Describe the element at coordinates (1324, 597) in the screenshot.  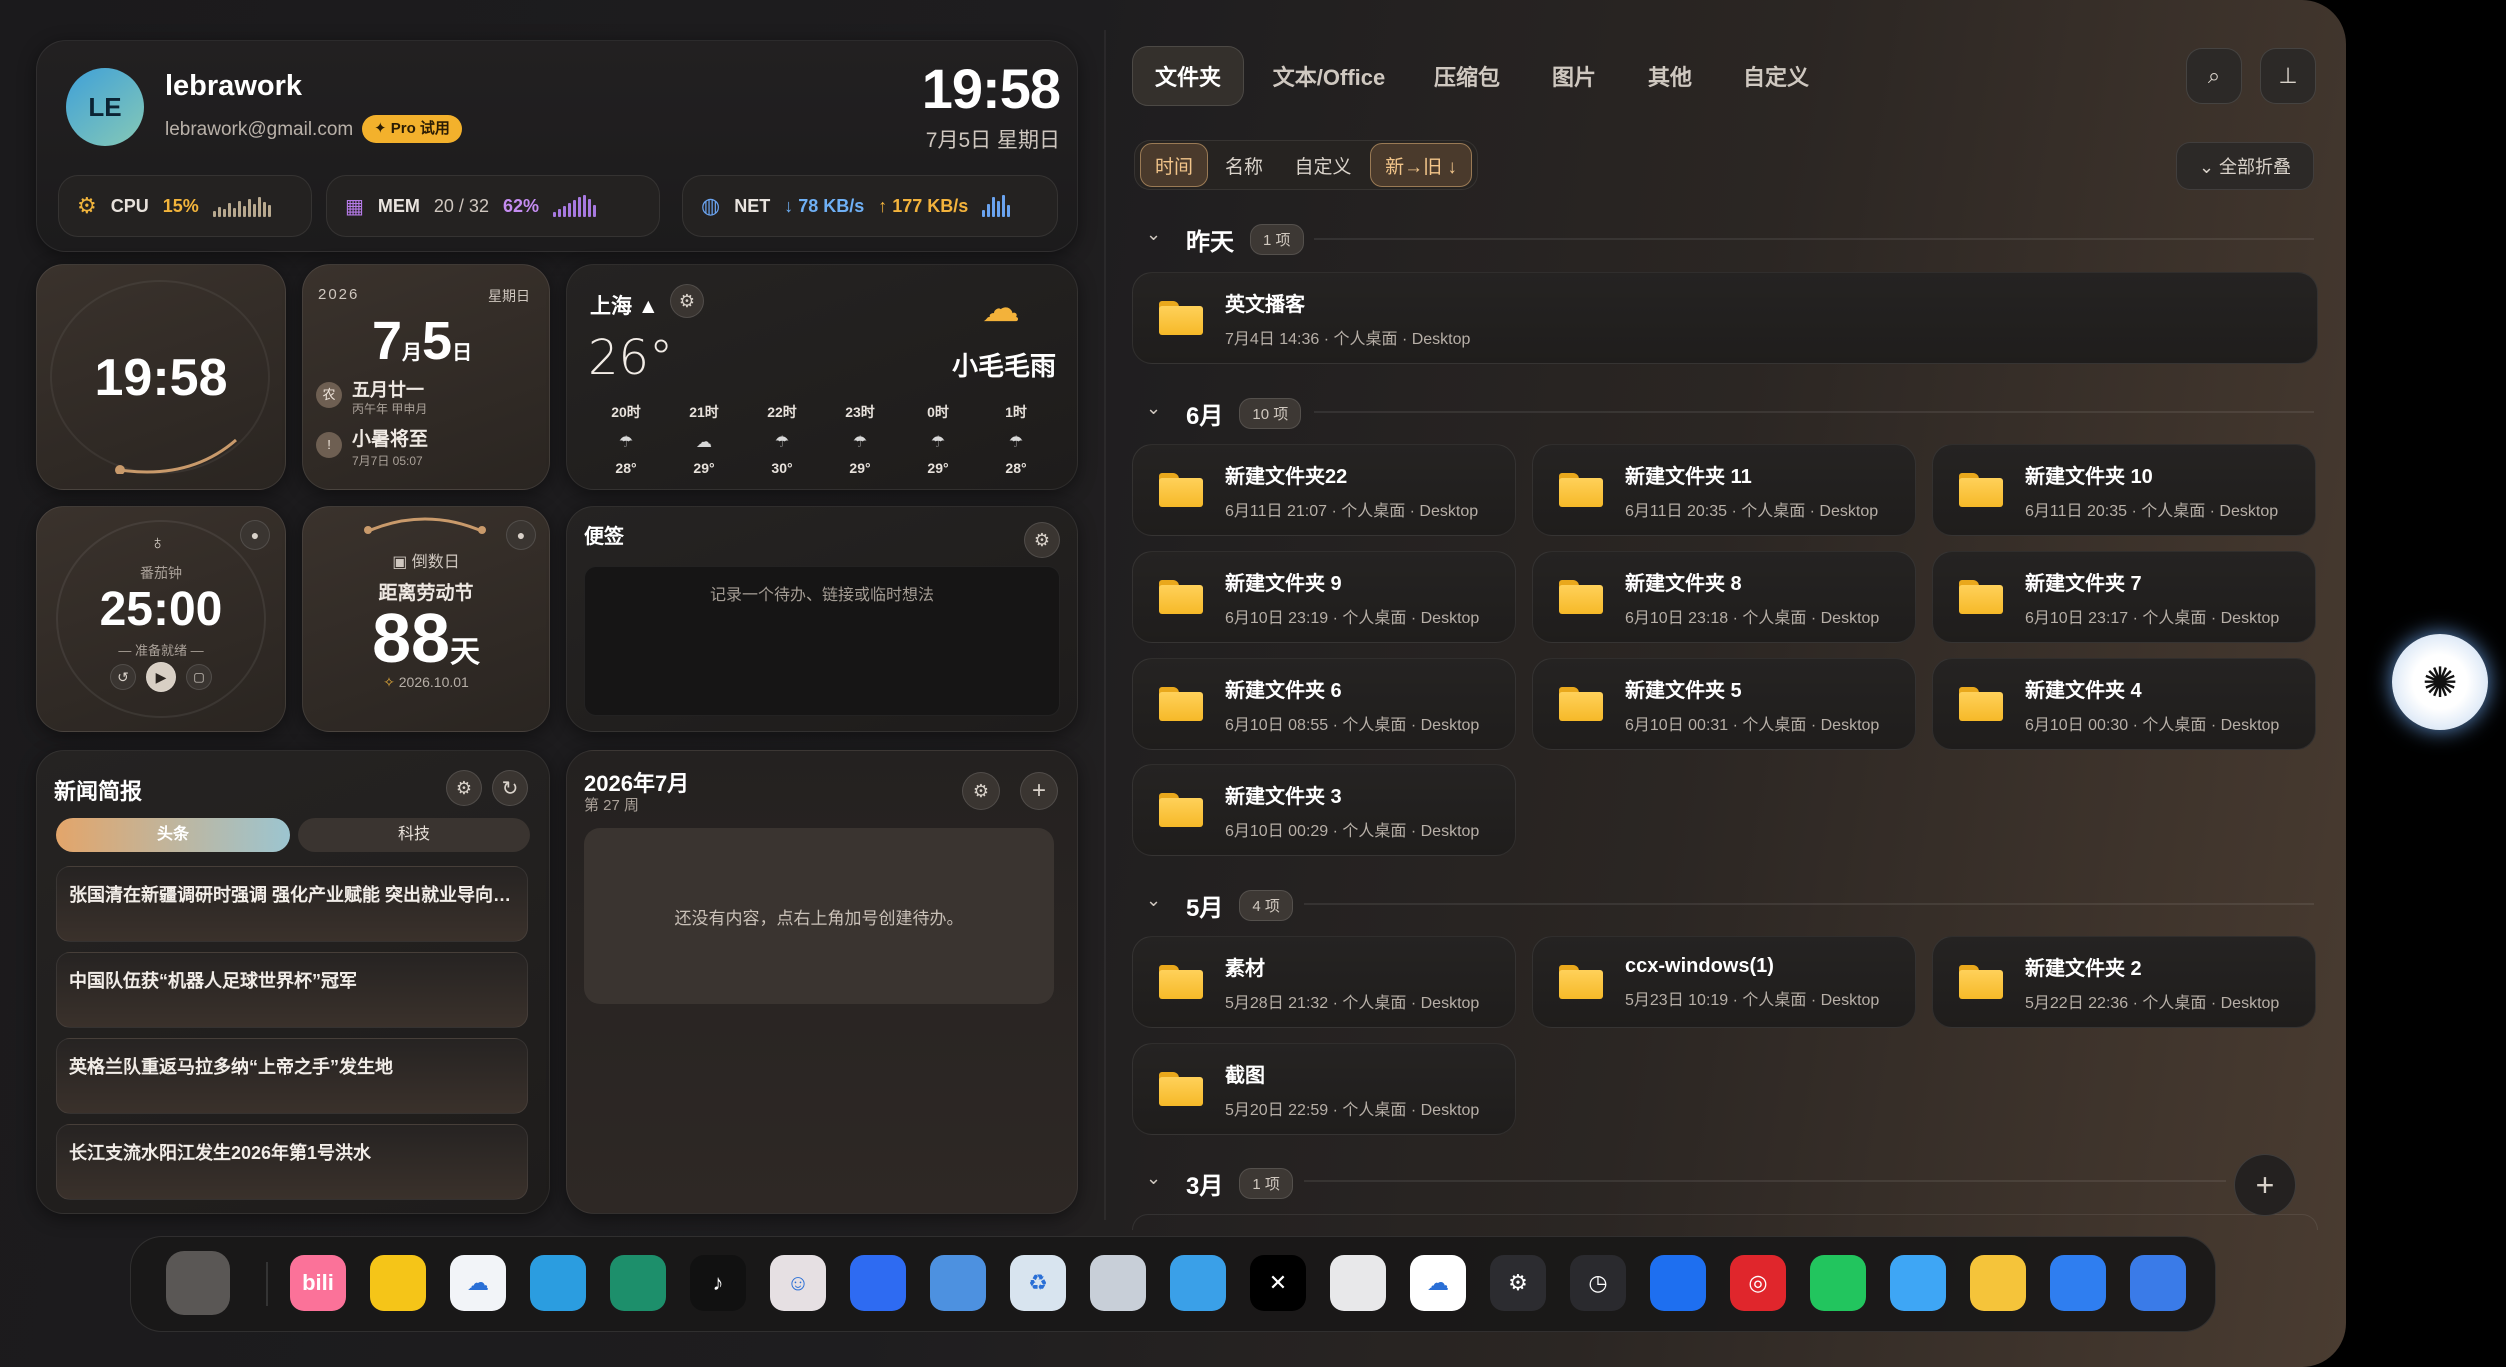
I see `folder-card: 新建文件夹 9 6月10日 23:19 · 个人桌面 · Desktop` at that location.